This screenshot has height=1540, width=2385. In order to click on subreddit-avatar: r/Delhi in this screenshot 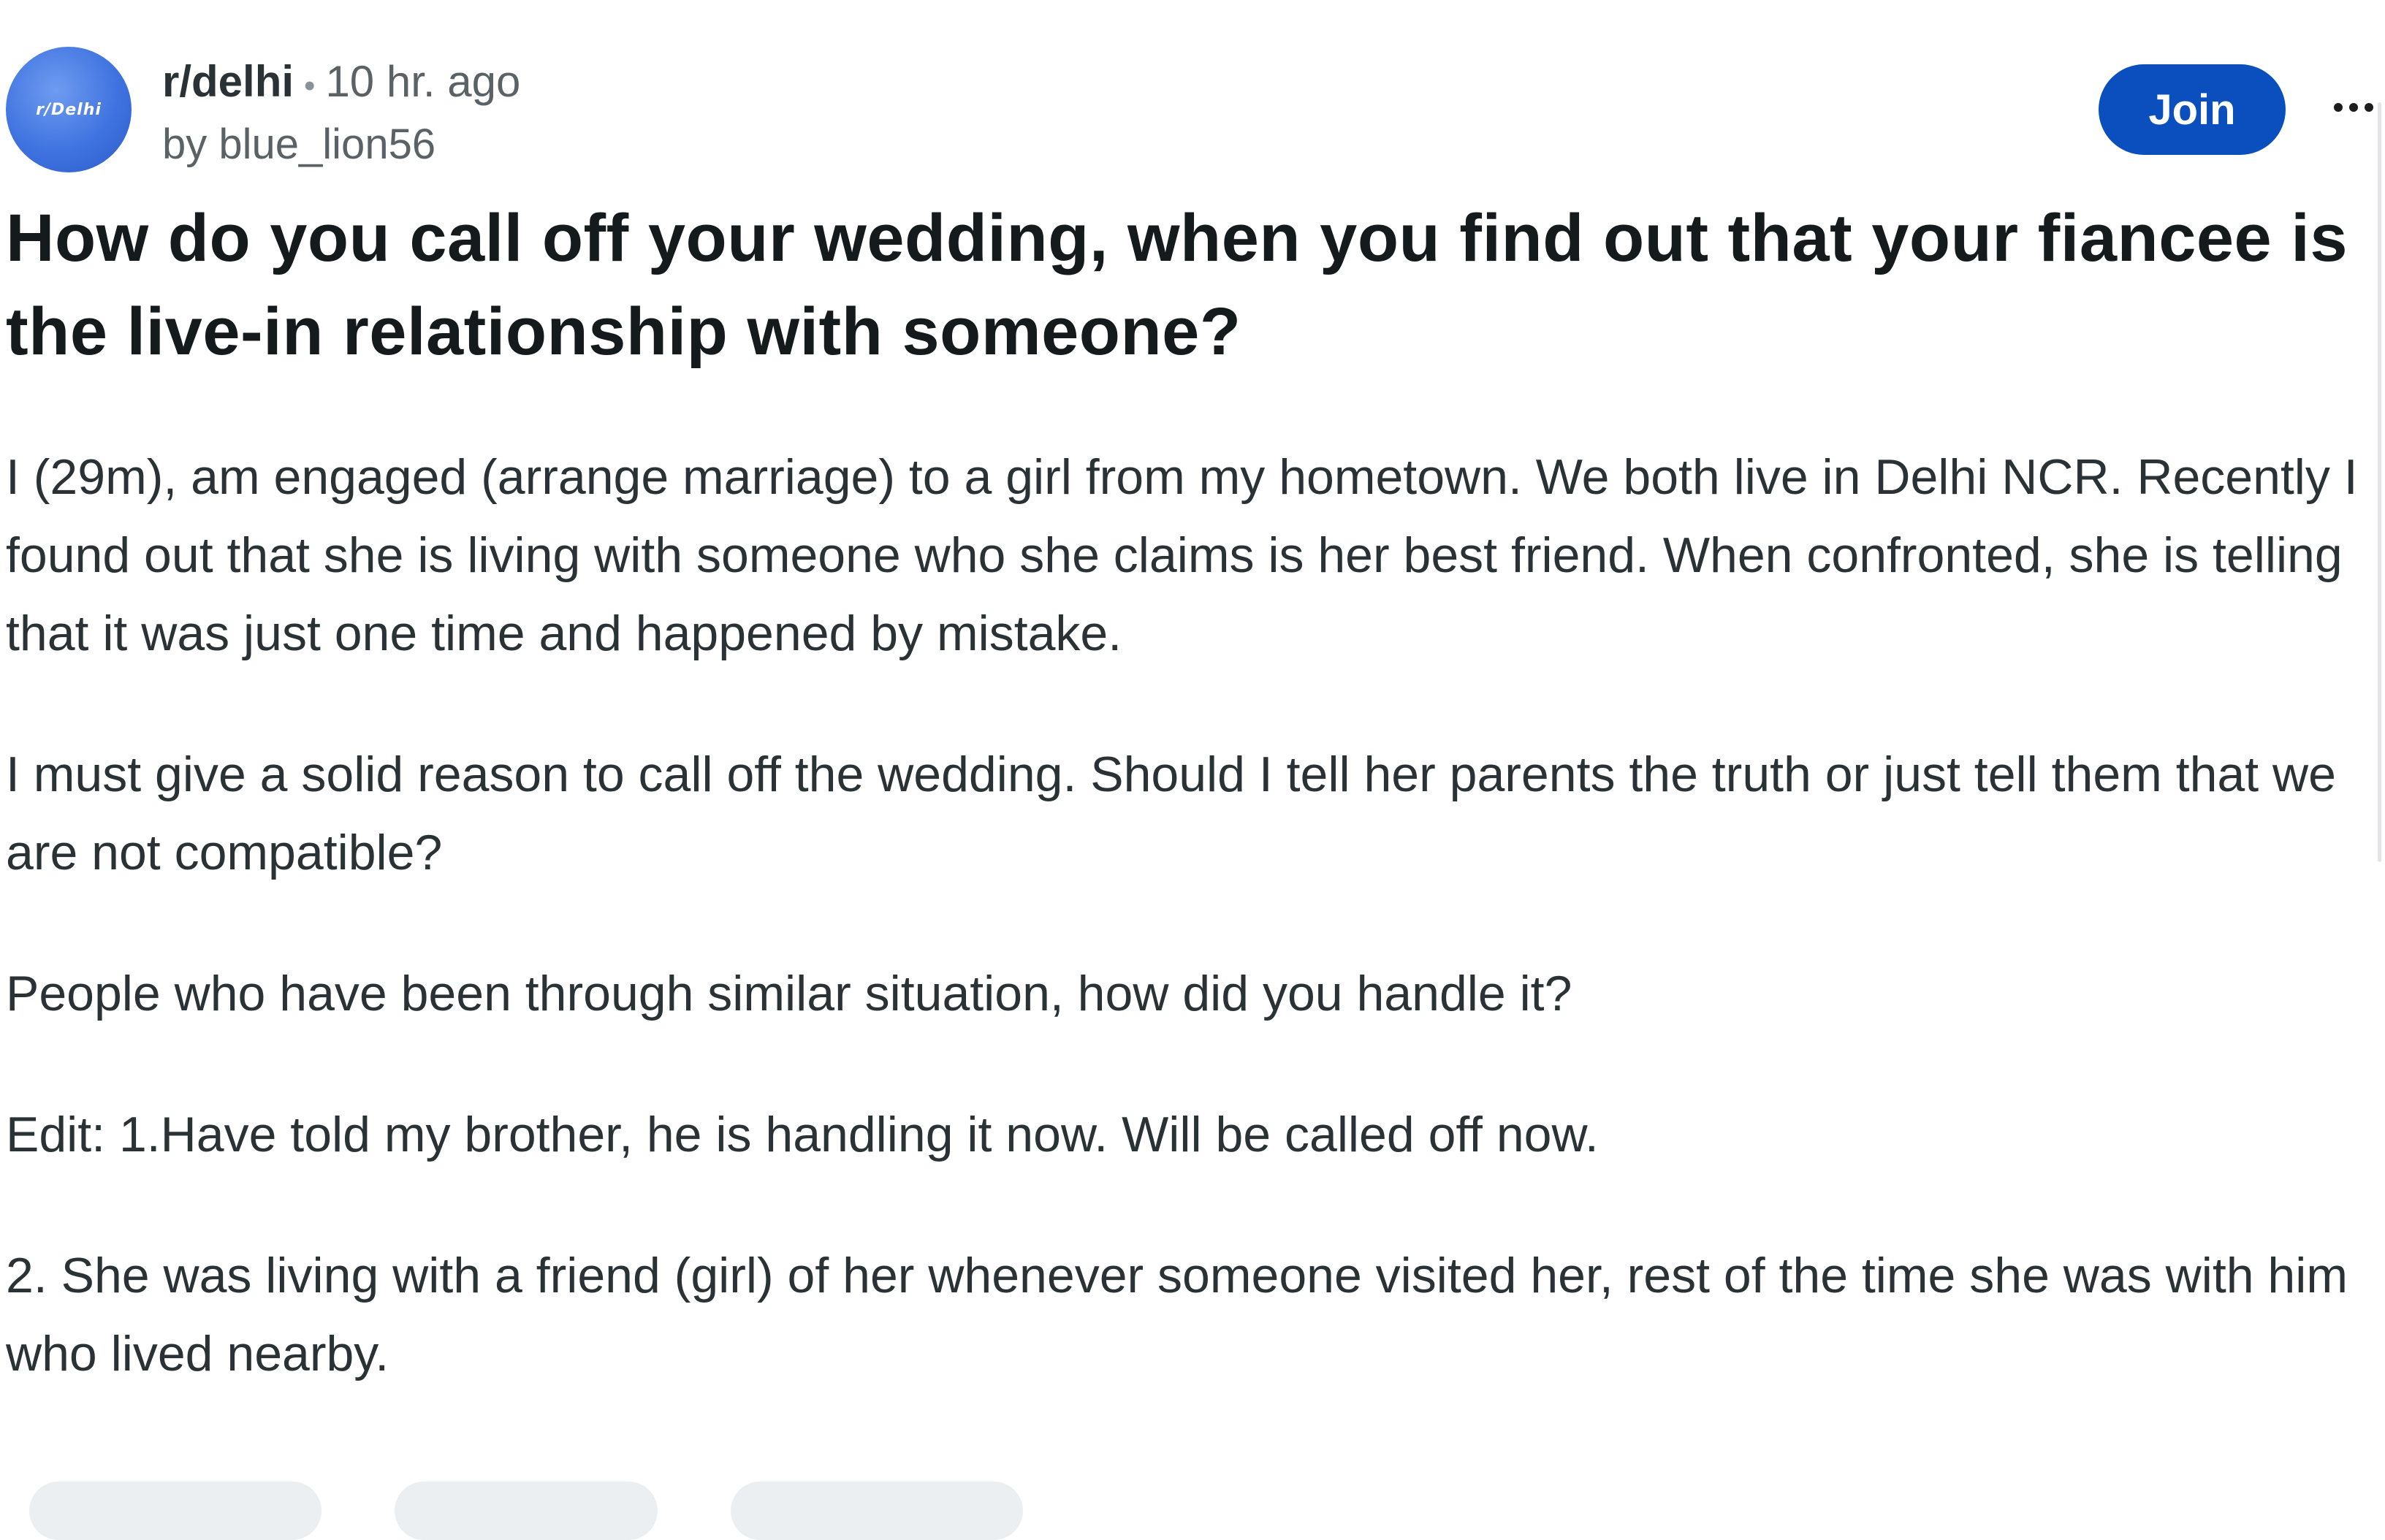, I will do `click(69, 109)`.